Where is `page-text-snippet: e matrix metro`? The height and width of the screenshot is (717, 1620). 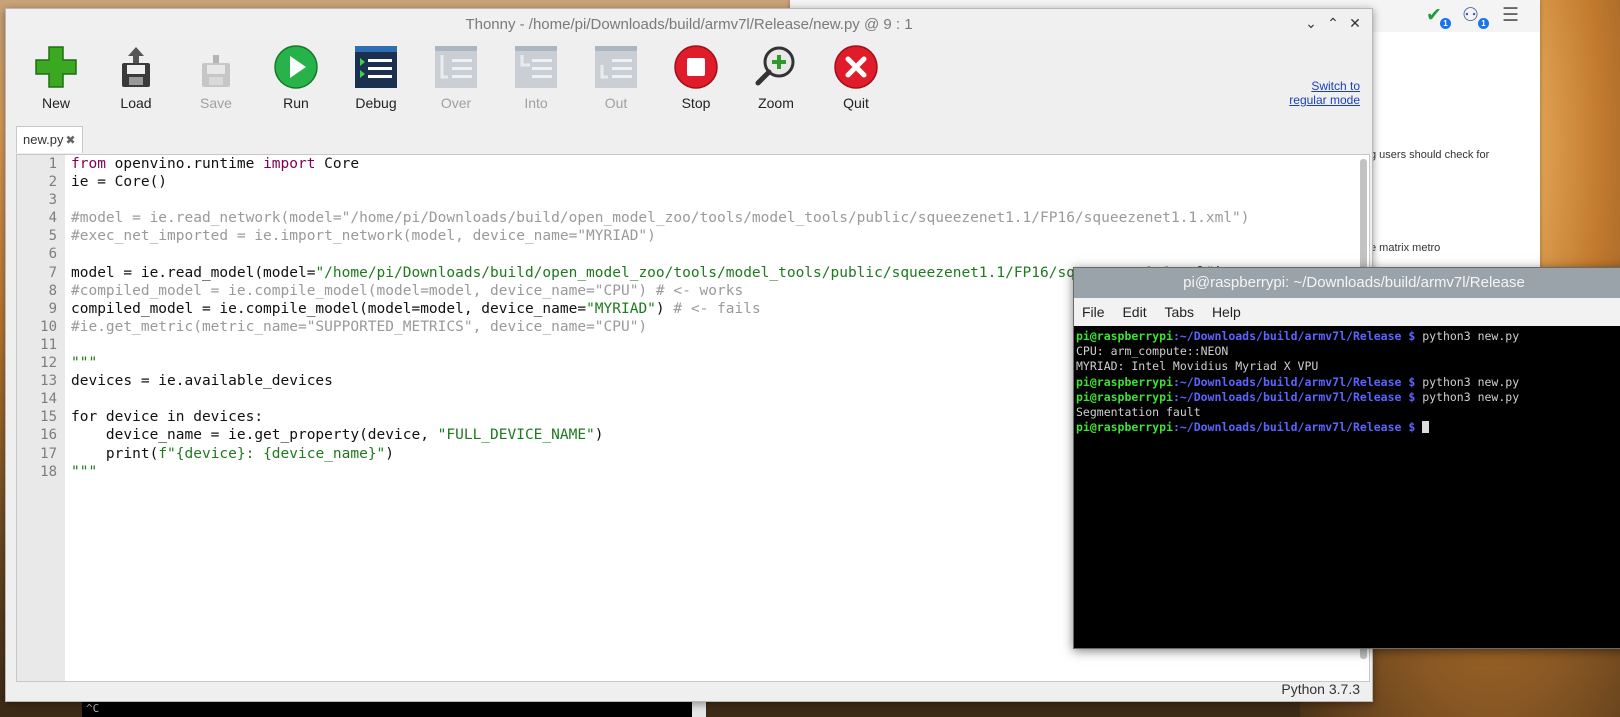 page-text-snippet: e matrix metro is located at coordinates (1405, 248).